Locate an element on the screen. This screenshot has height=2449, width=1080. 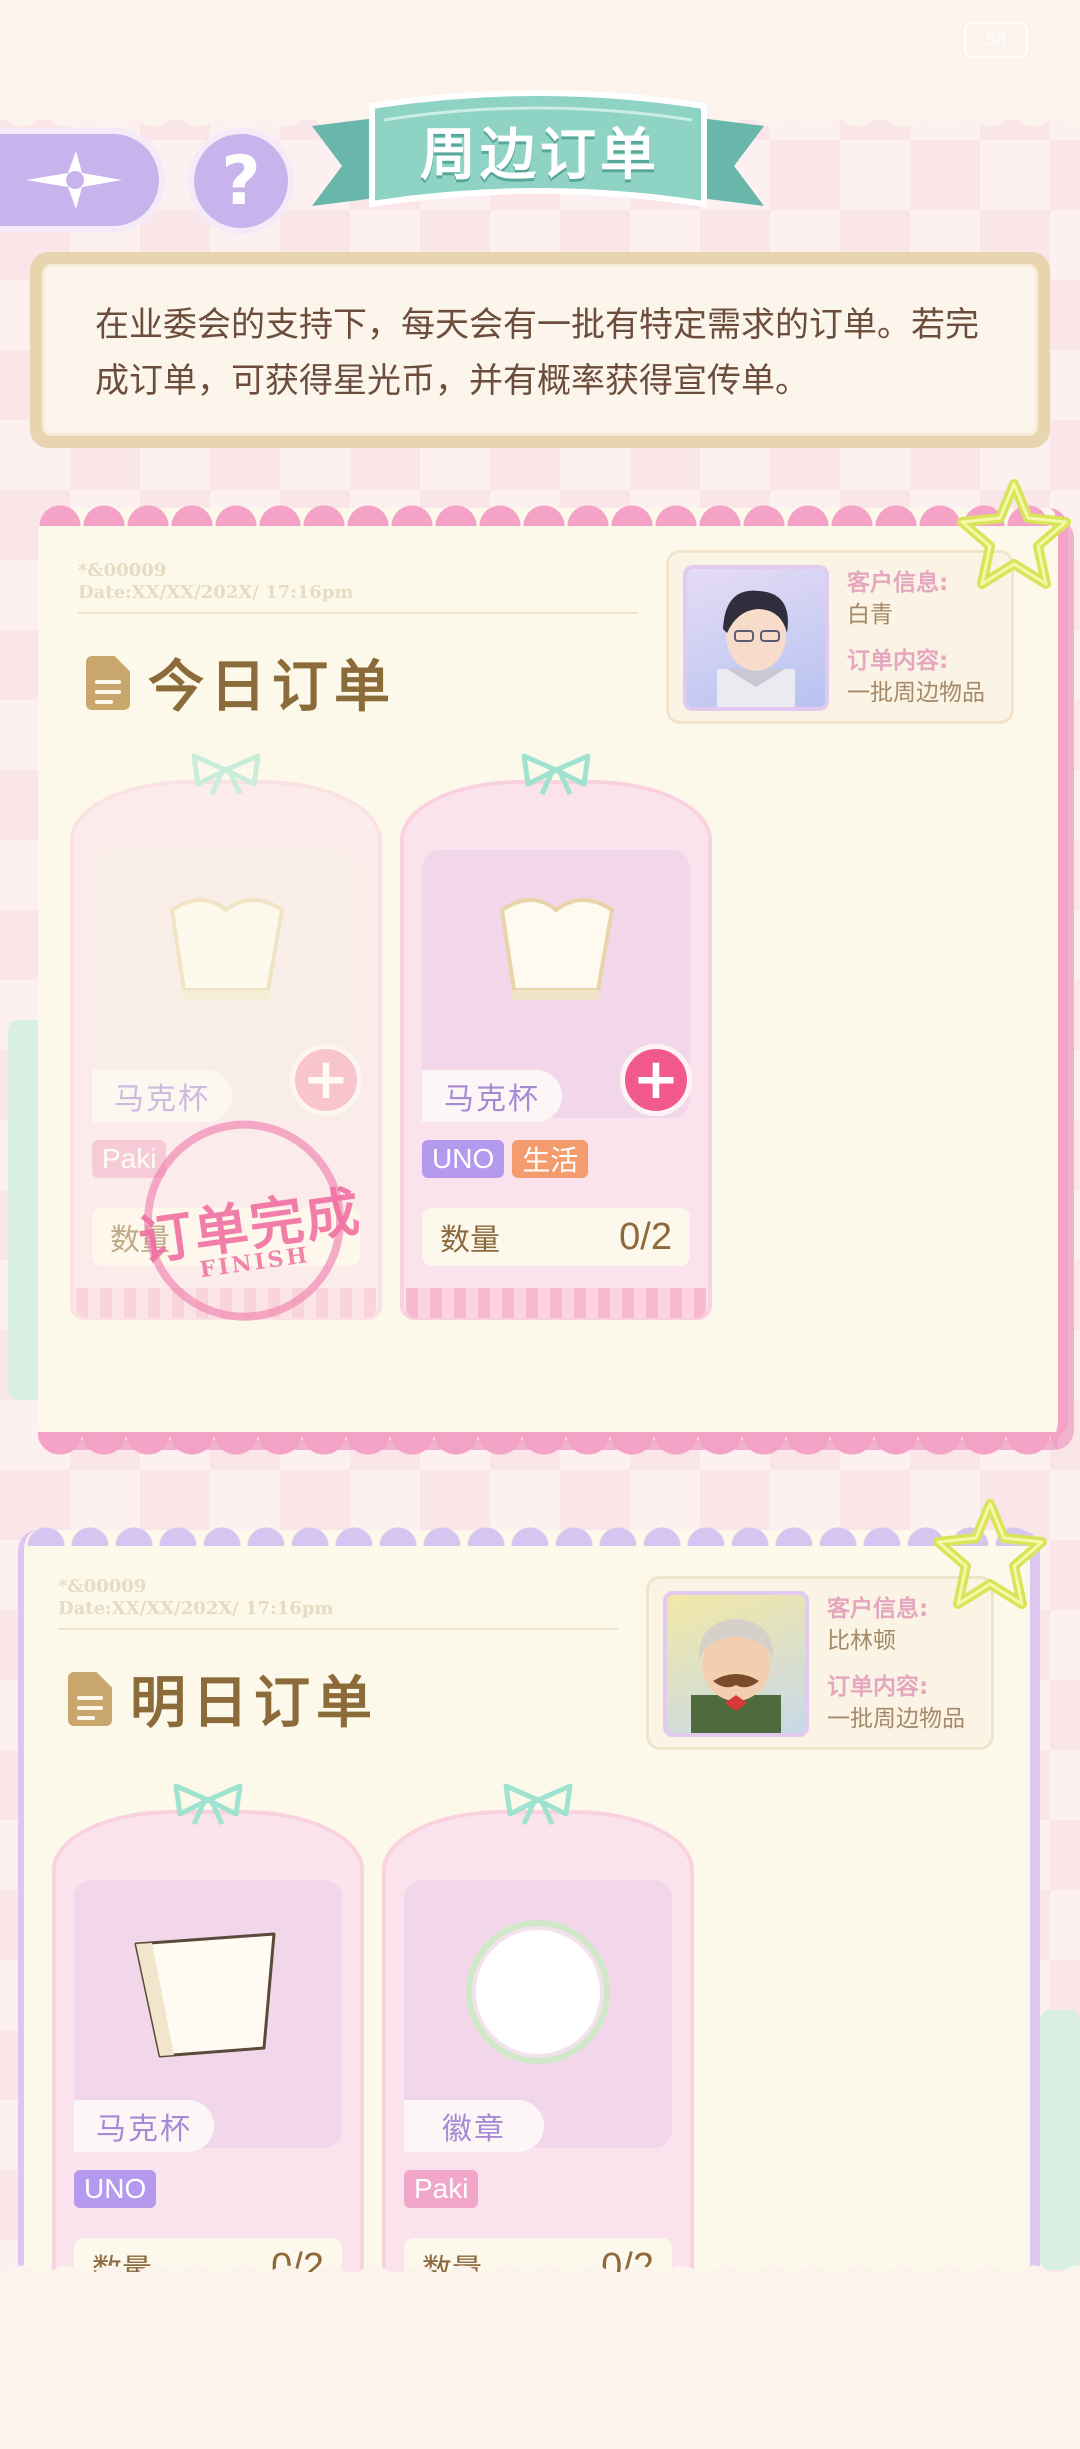
question-icon: ? is located at coordinates (241, 181).